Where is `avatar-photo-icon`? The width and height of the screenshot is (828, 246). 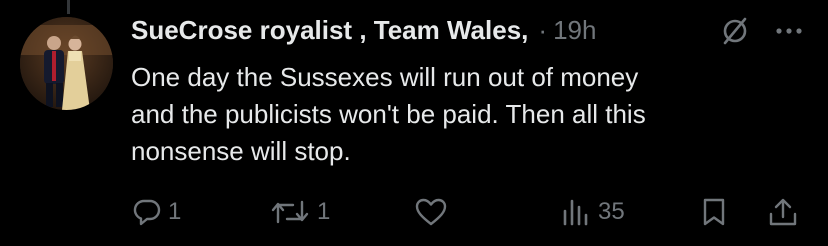 avatar-photo-icon is located at coordinates (66, 63).